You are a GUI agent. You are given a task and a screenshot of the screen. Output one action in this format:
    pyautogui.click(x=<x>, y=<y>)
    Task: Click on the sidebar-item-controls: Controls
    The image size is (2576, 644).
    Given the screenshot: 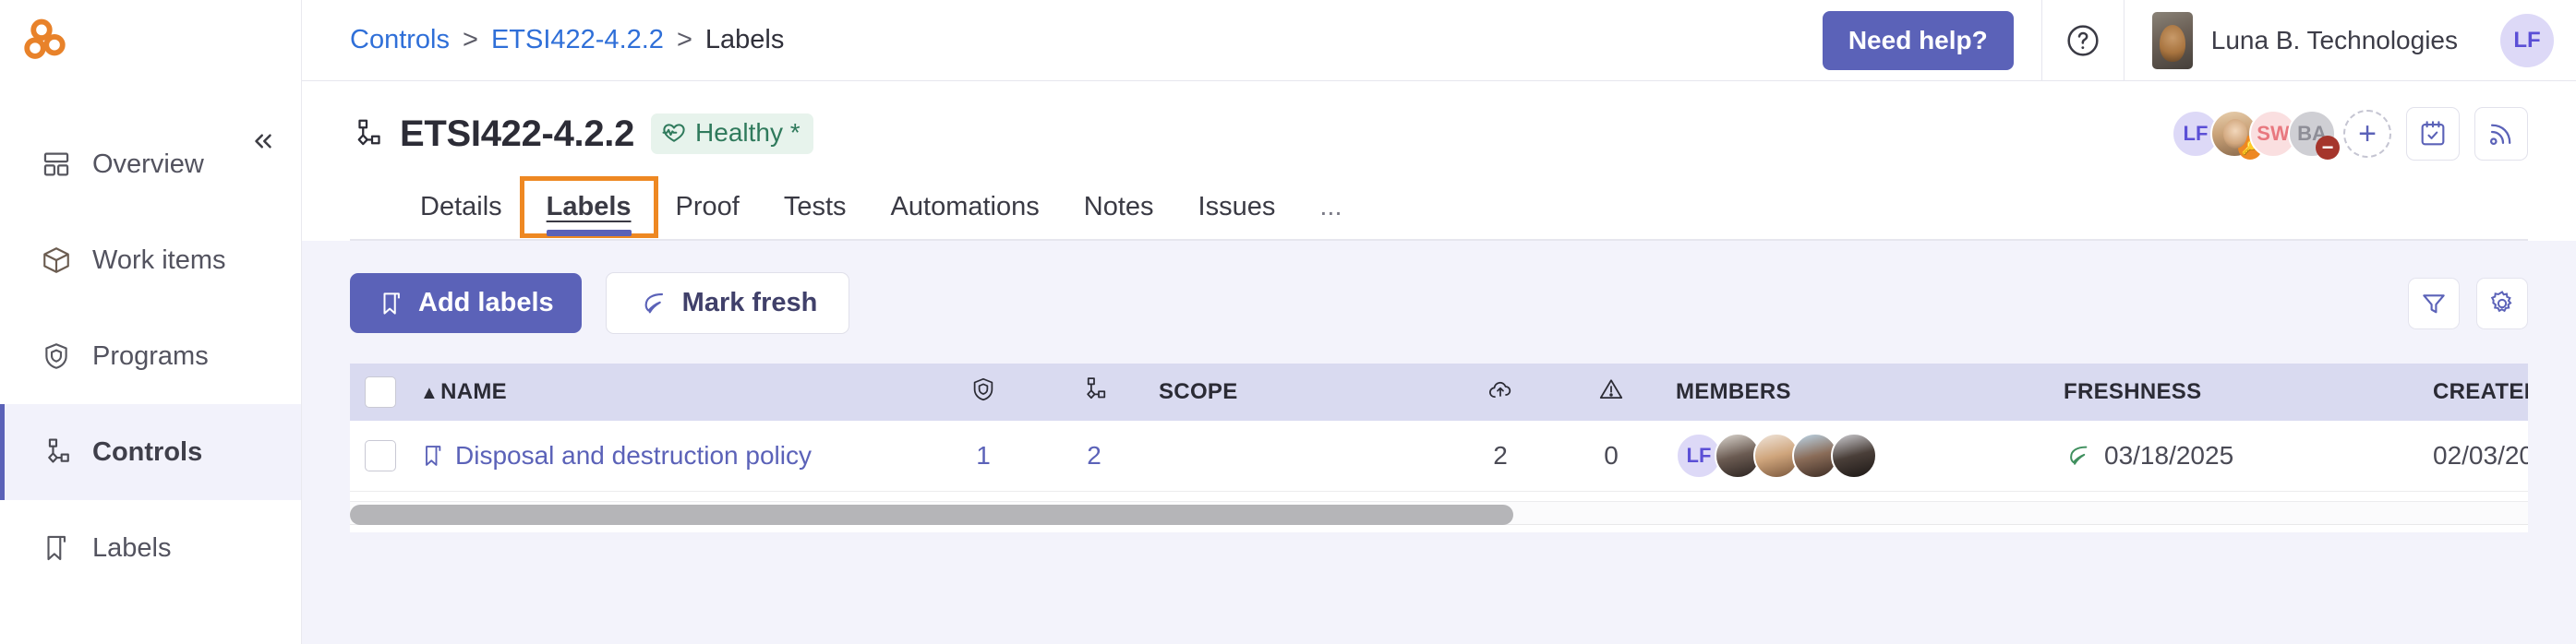 What is the action you would take?
    pyautogui.click(x=150, y=452)
    